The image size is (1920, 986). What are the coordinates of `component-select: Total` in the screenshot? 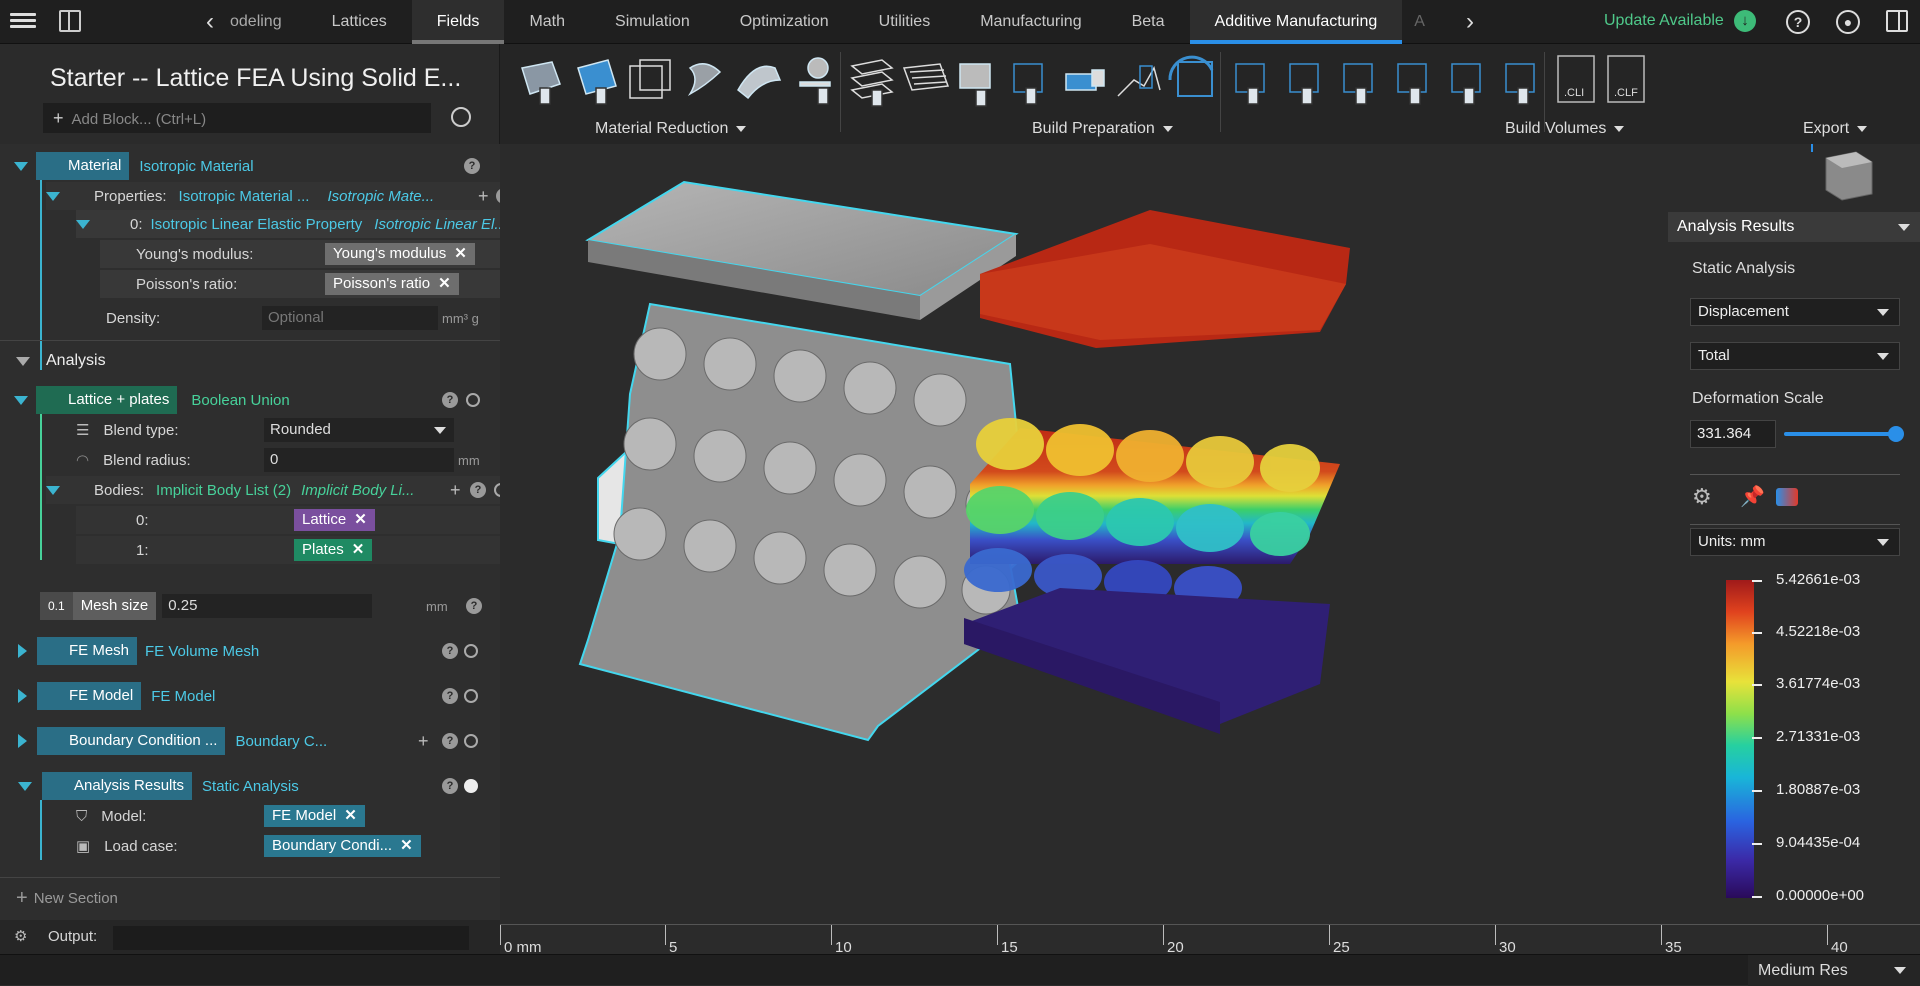 It's located at (1795, 356).